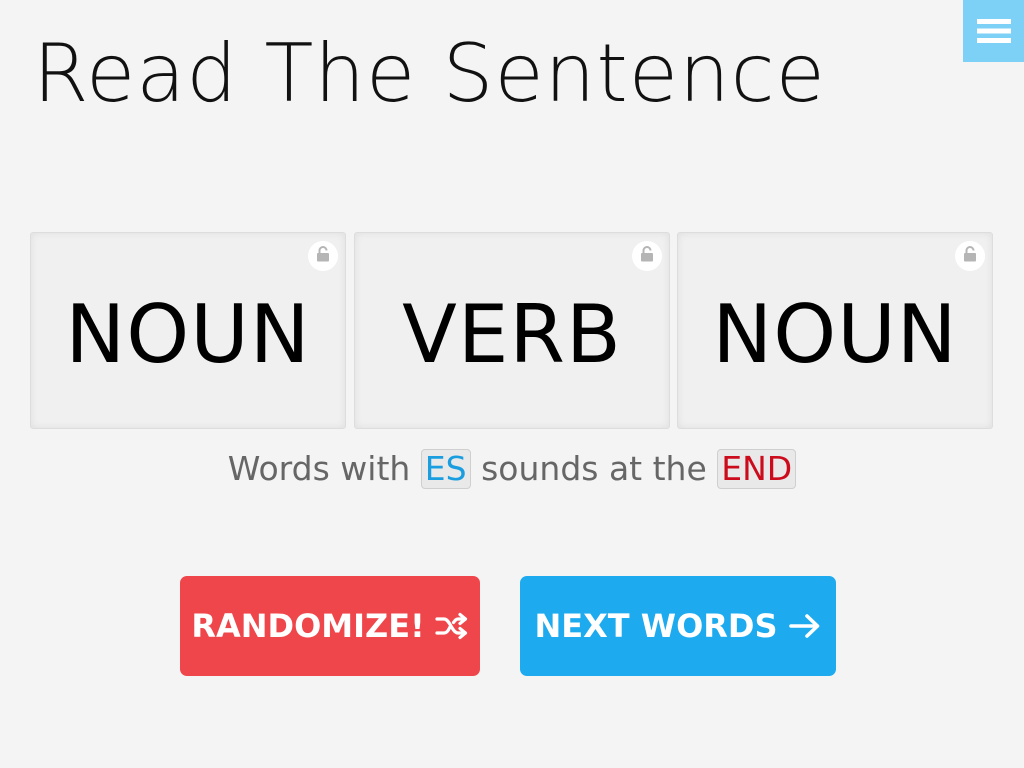 The image size is (1024, 768). I want to click on word-card-2: VERB, so click(512, 330).